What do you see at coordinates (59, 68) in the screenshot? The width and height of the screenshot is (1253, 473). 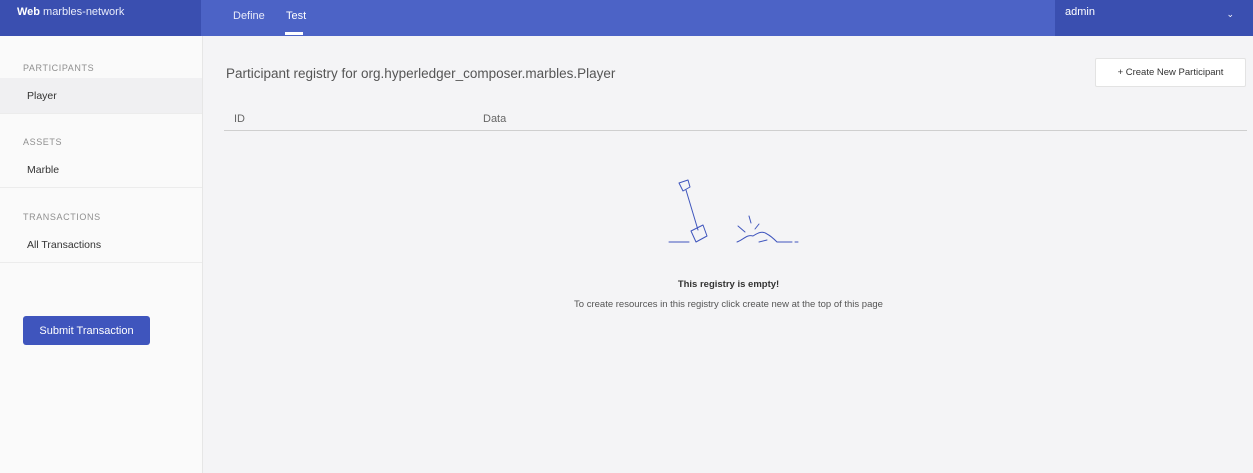 I see `section-title-participants: PARTICIPANTS` at bounding box center [59, 68].